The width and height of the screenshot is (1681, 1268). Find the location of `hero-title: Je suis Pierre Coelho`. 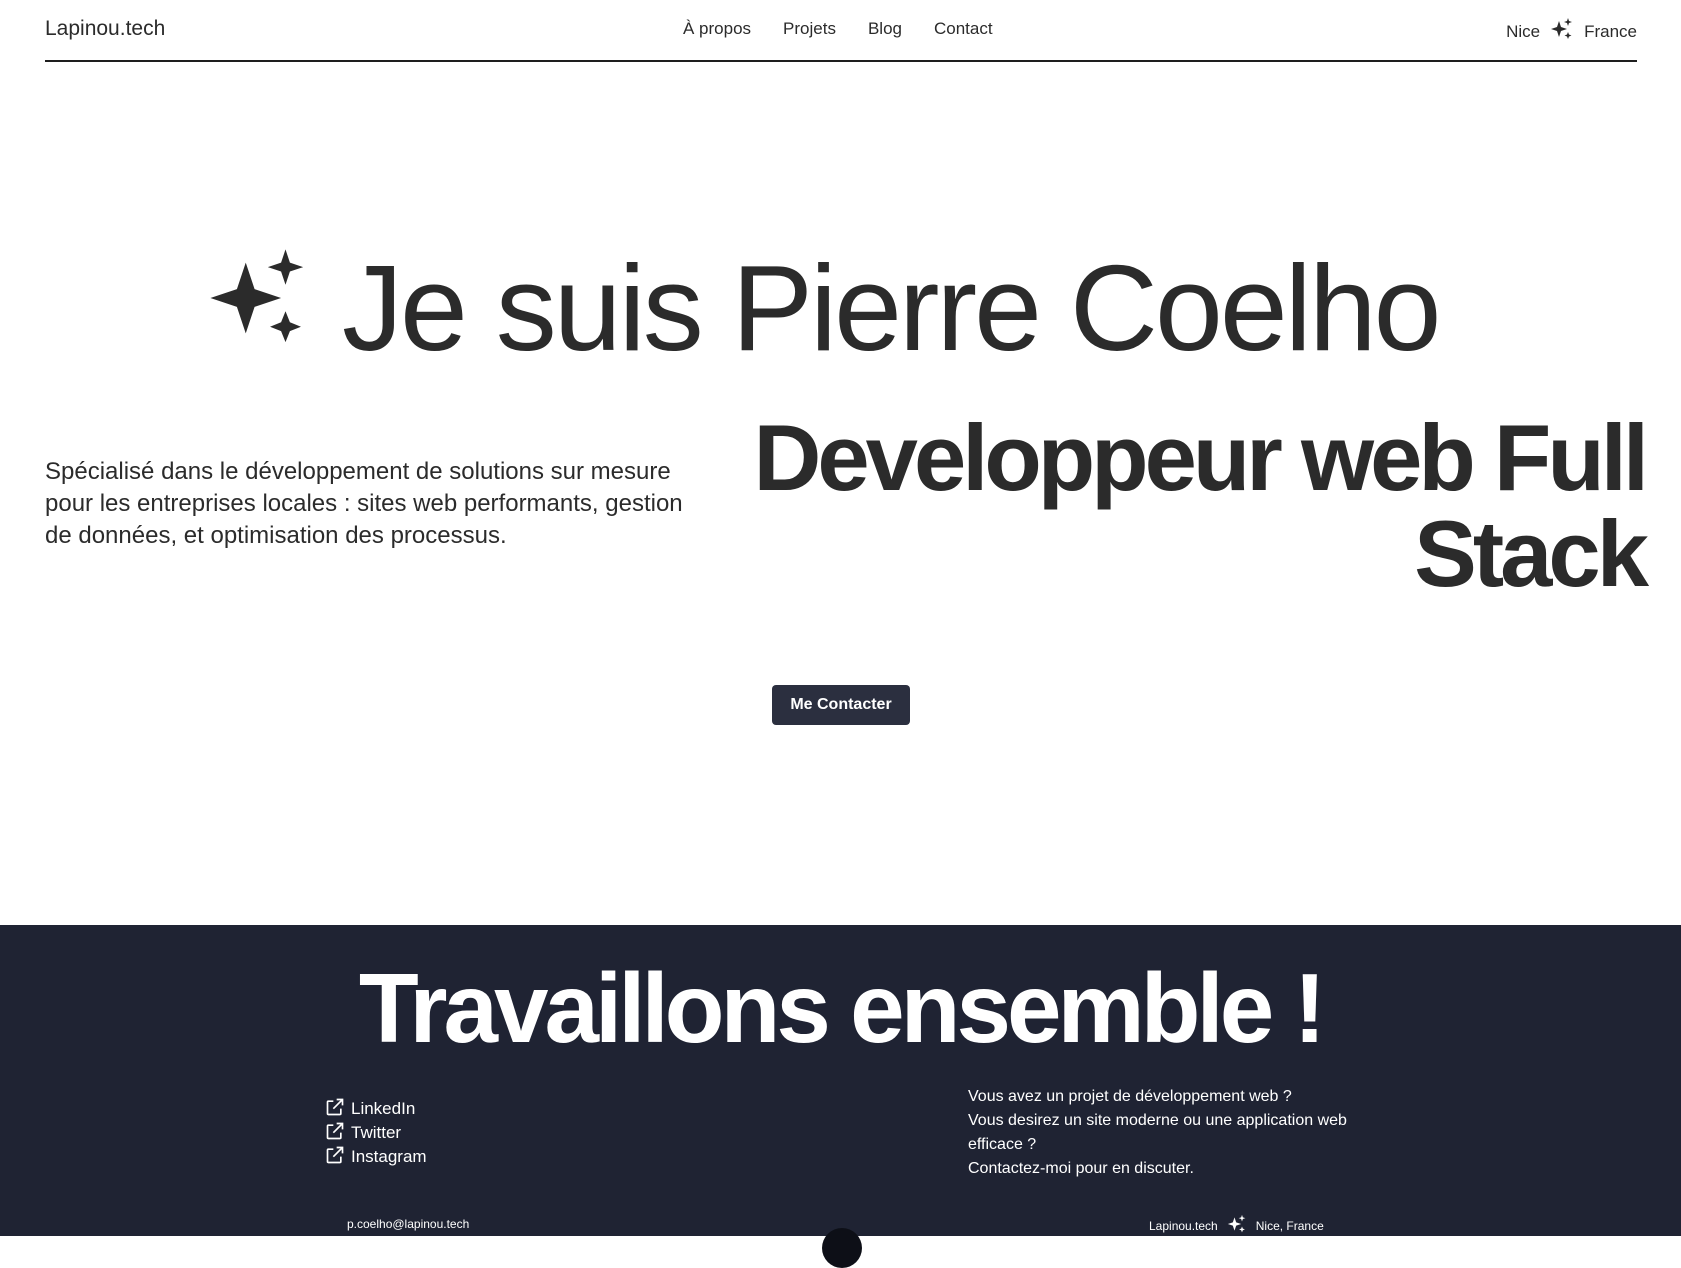

hero-title: Je suis Pierre Coelho is located at coordinates (892, 307).